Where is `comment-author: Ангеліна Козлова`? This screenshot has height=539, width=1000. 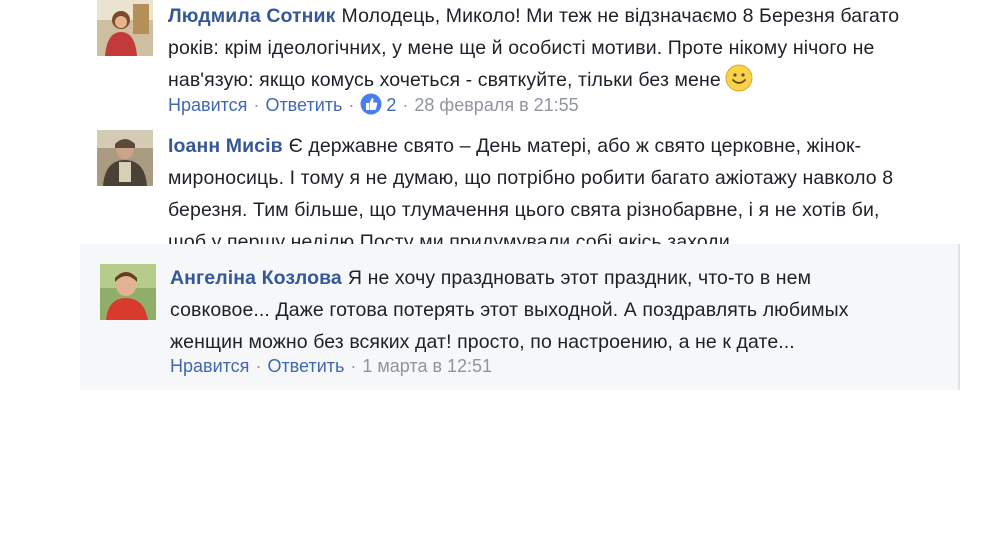
comment-author: Ангеліна Козлова is located at coordinates (256, 278).